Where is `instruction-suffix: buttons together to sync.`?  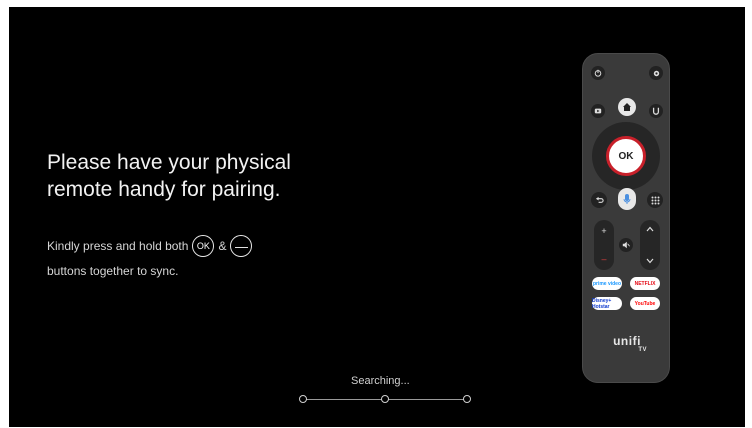
instruction-suffix: buttons together to sync. is located at coordinates (113, 271).